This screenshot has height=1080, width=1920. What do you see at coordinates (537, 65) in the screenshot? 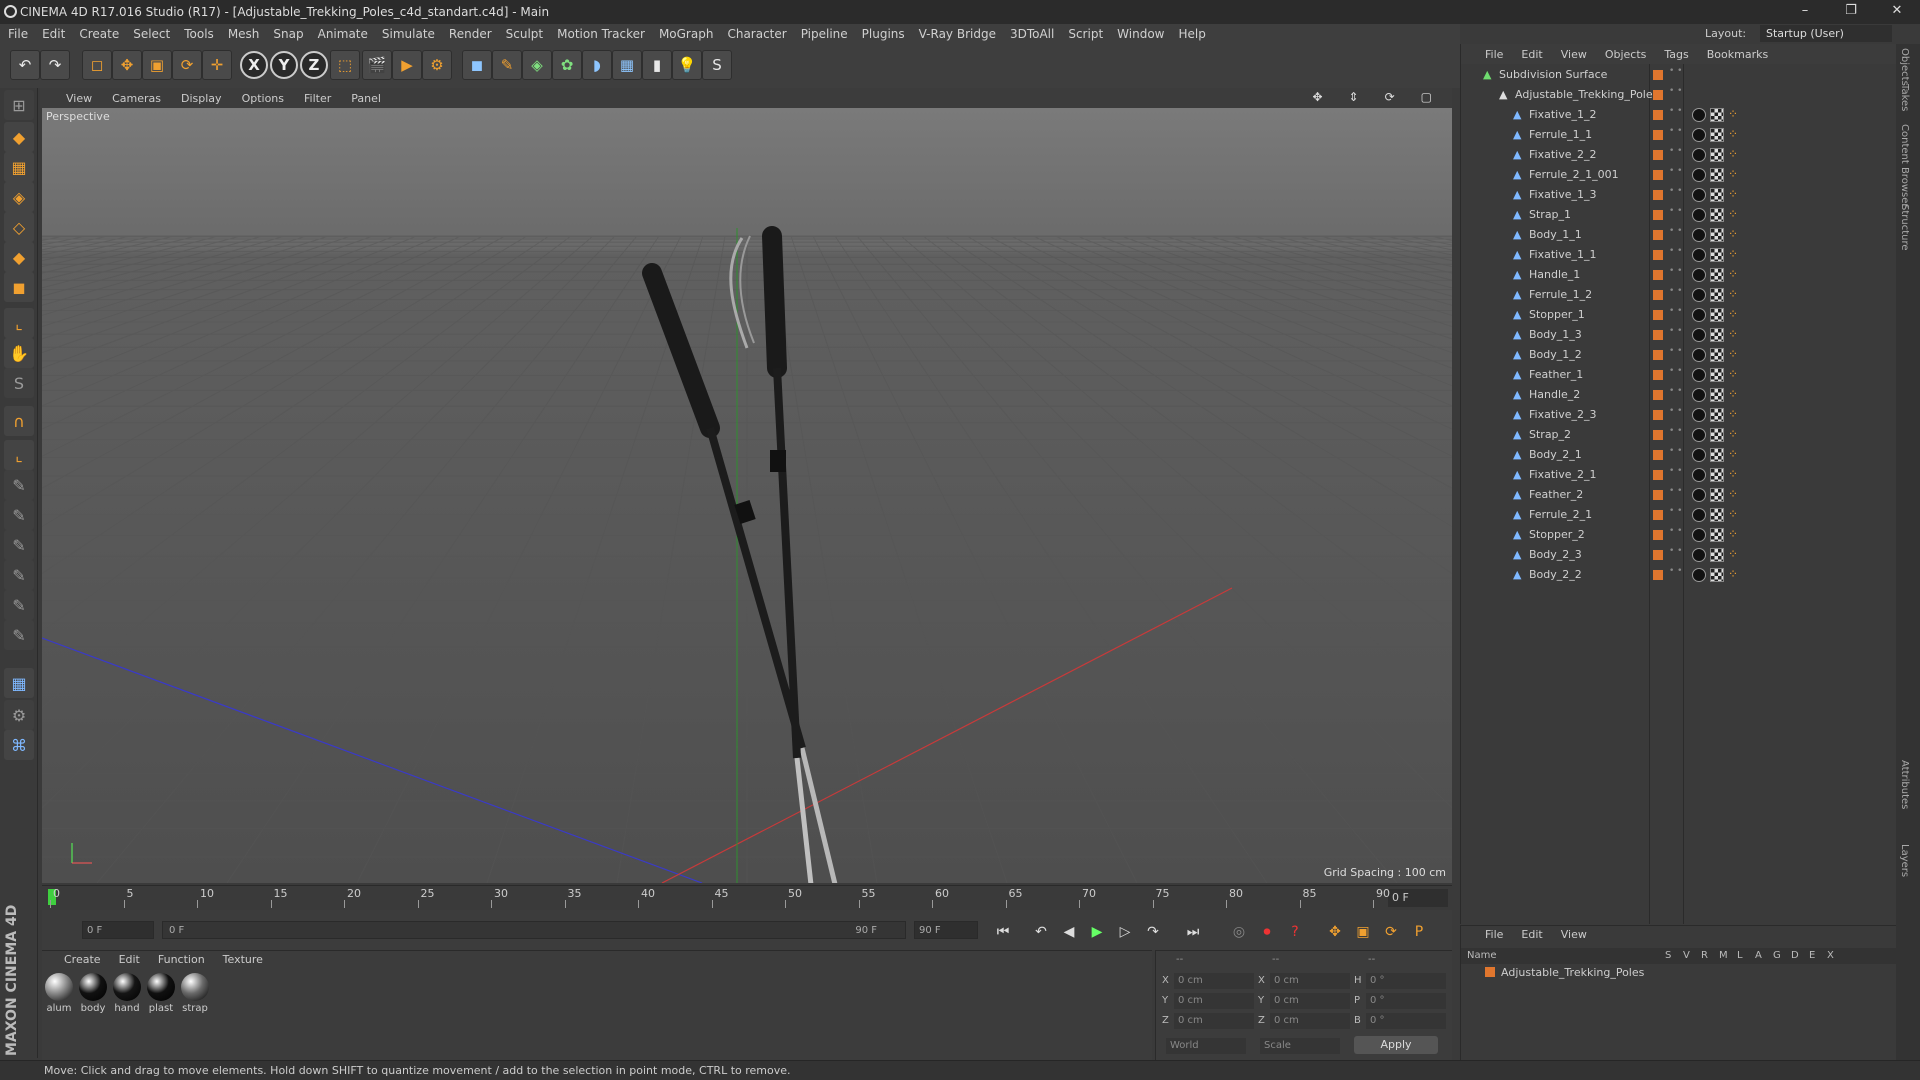
I see `subdivision-icon: ◈` at bounding box center [537, 65].